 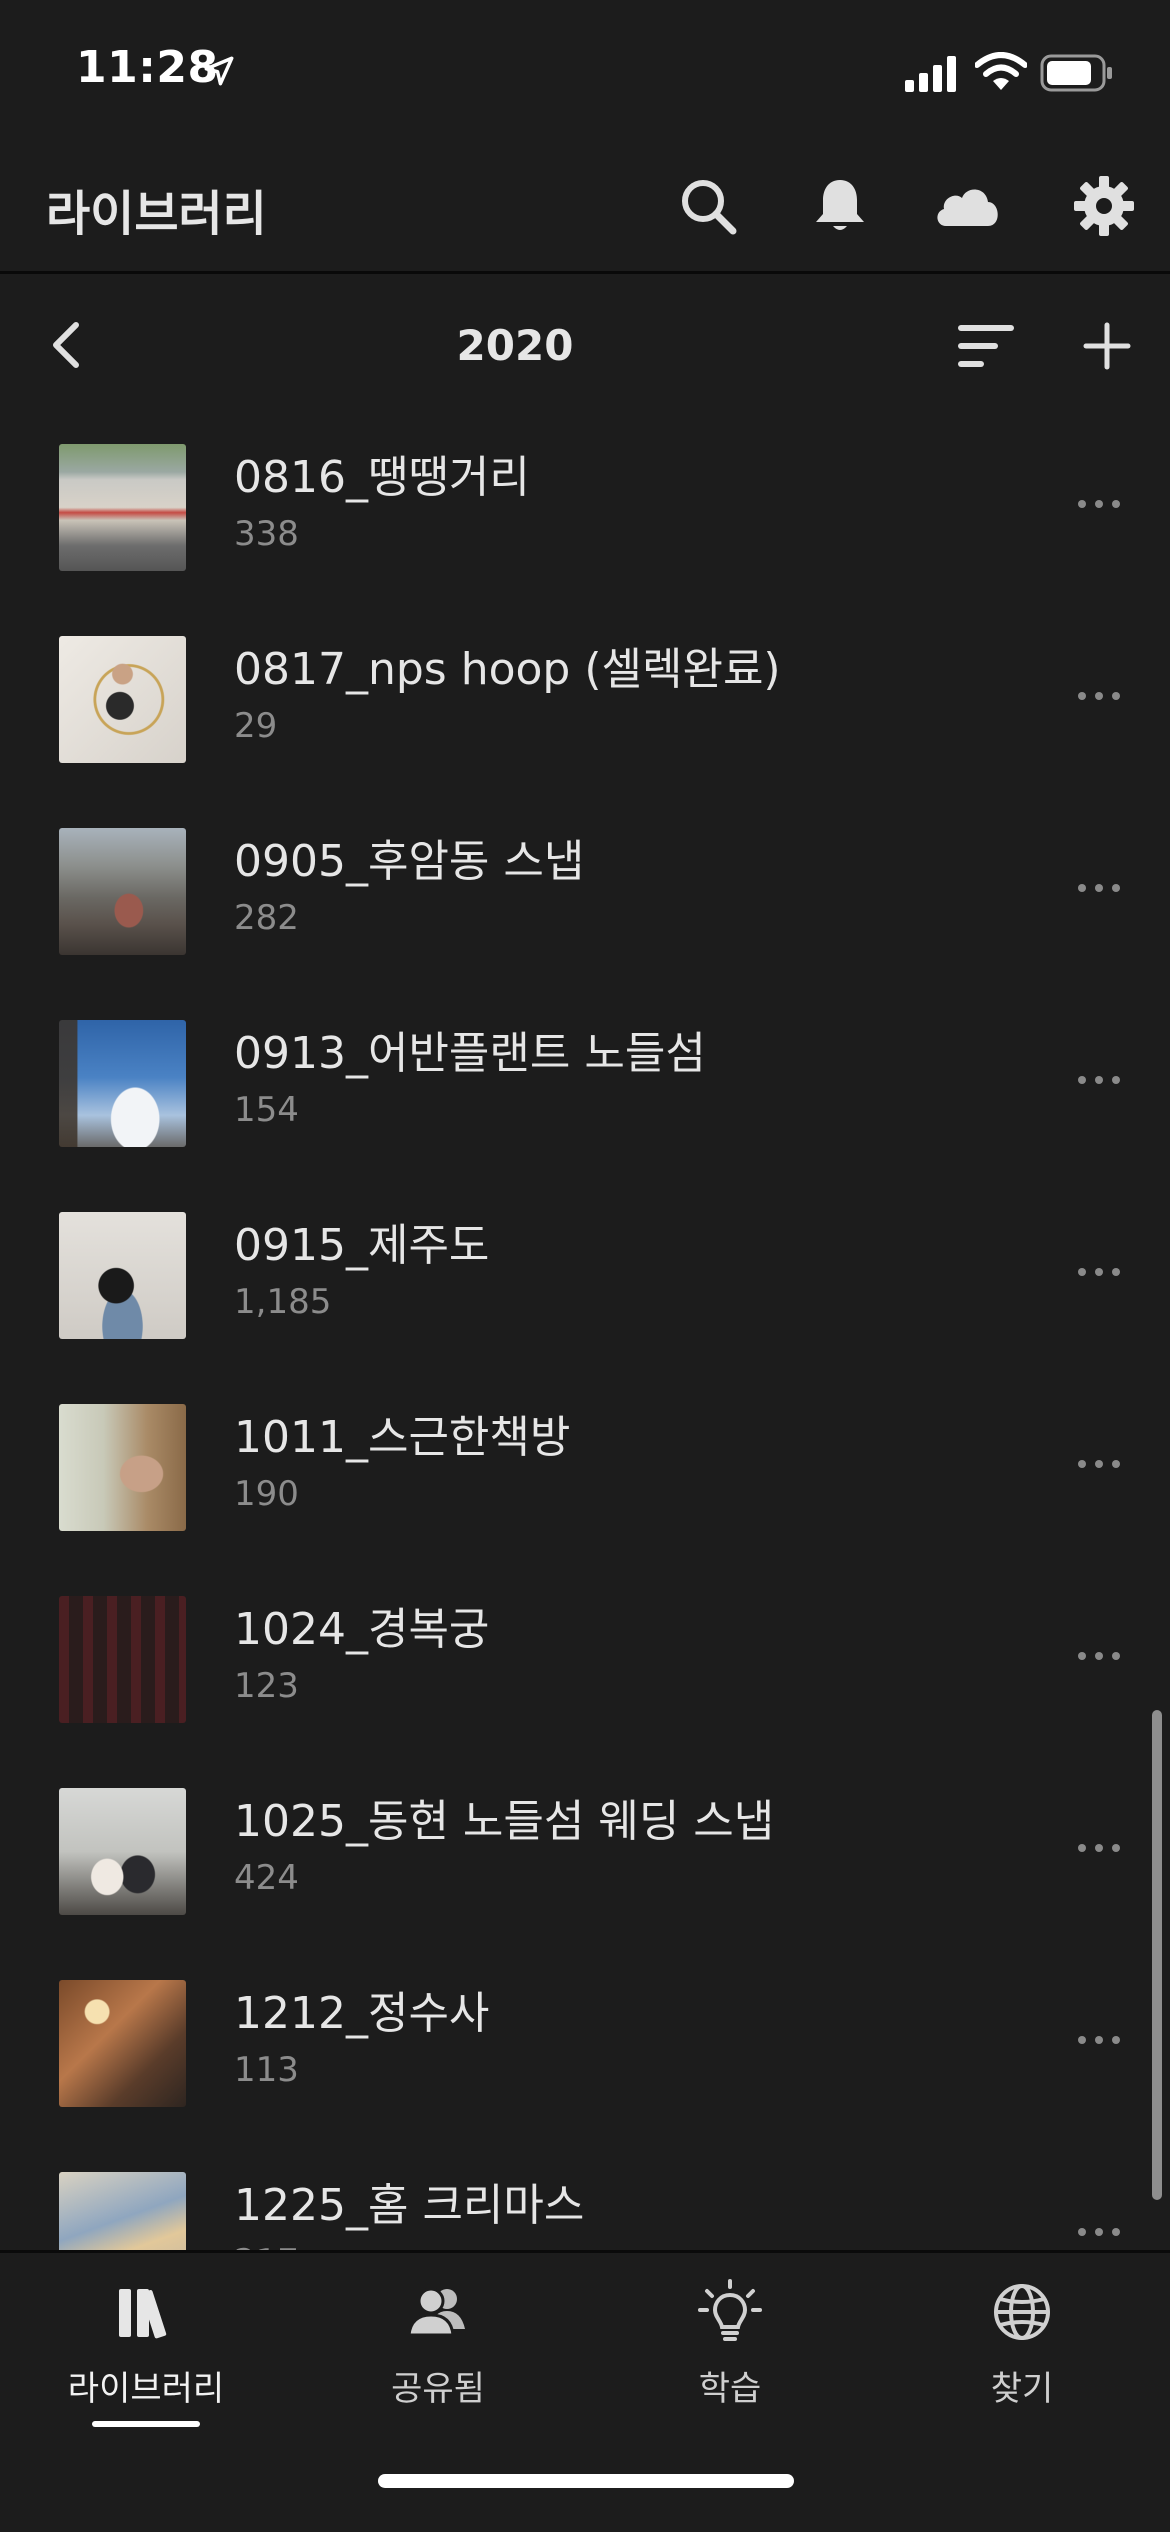 I want to click on album-item: 1225_홈 크리마스 217, so click(x=585, y=2202).